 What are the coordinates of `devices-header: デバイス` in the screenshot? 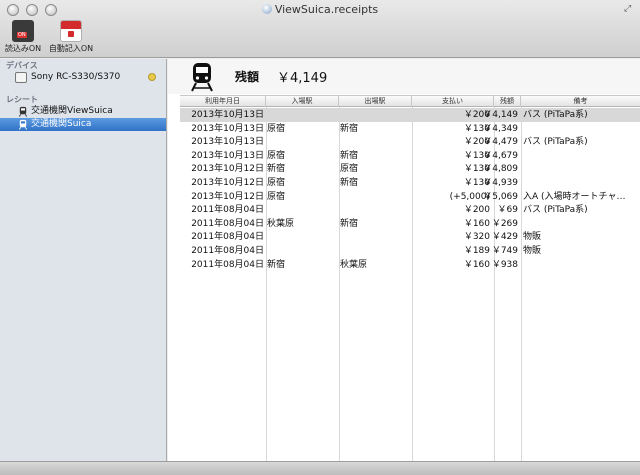 It's located at (22, 65).